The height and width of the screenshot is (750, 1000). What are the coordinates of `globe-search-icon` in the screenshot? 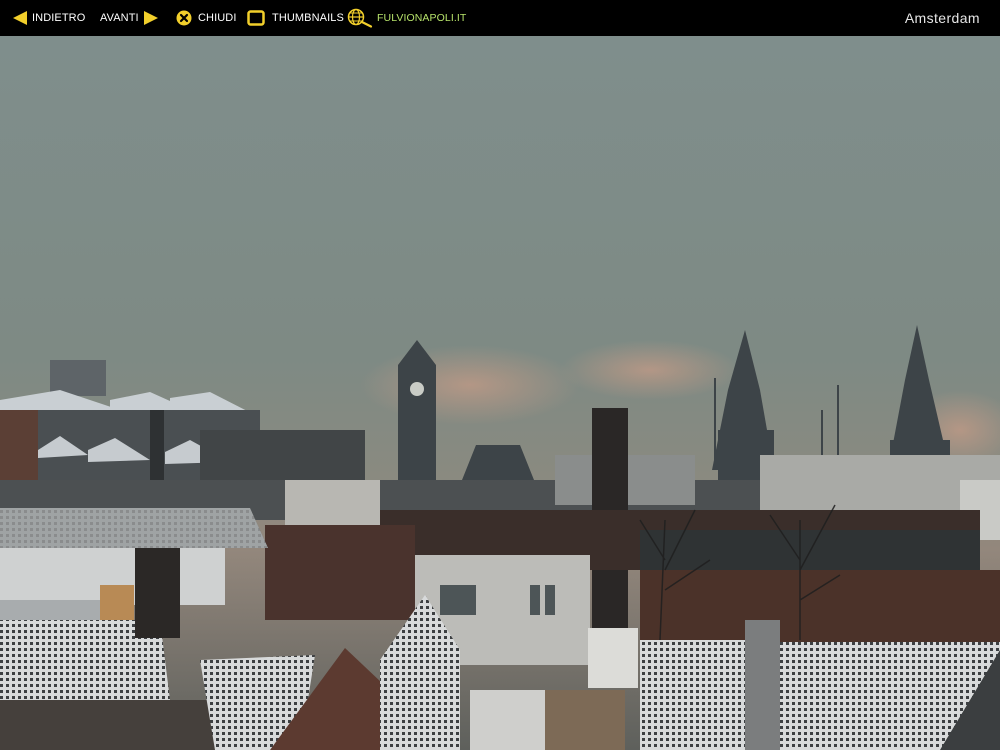 It's located at (361, 18).